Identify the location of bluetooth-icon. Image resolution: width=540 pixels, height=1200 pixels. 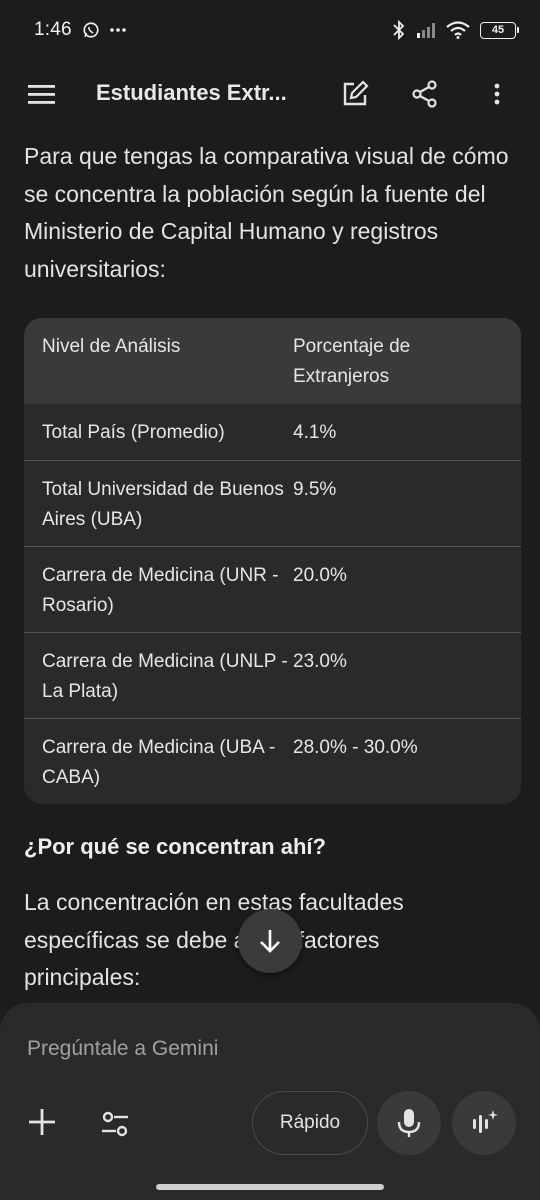
(399, 30).